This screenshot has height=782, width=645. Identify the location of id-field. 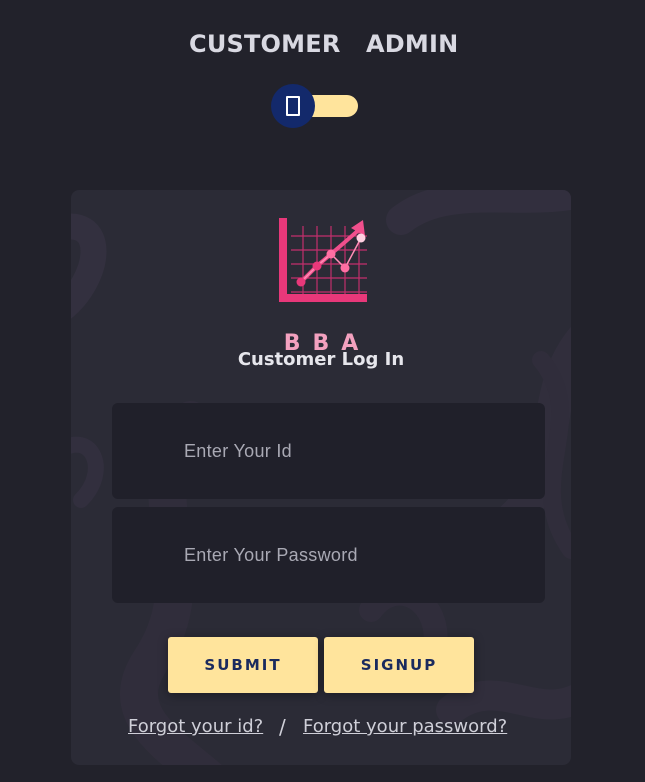
(328, 451).